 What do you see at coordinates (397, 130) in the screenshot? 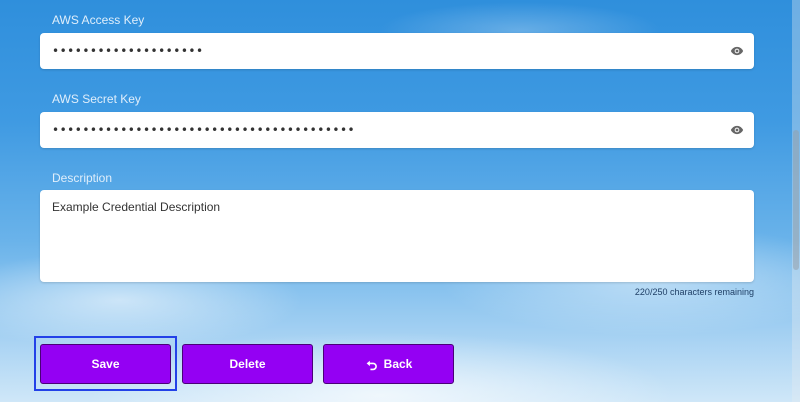
I see `secret-key-field: ••••••••••••••••••••••••••••••••••••••••` at bounding box center [397, 130].